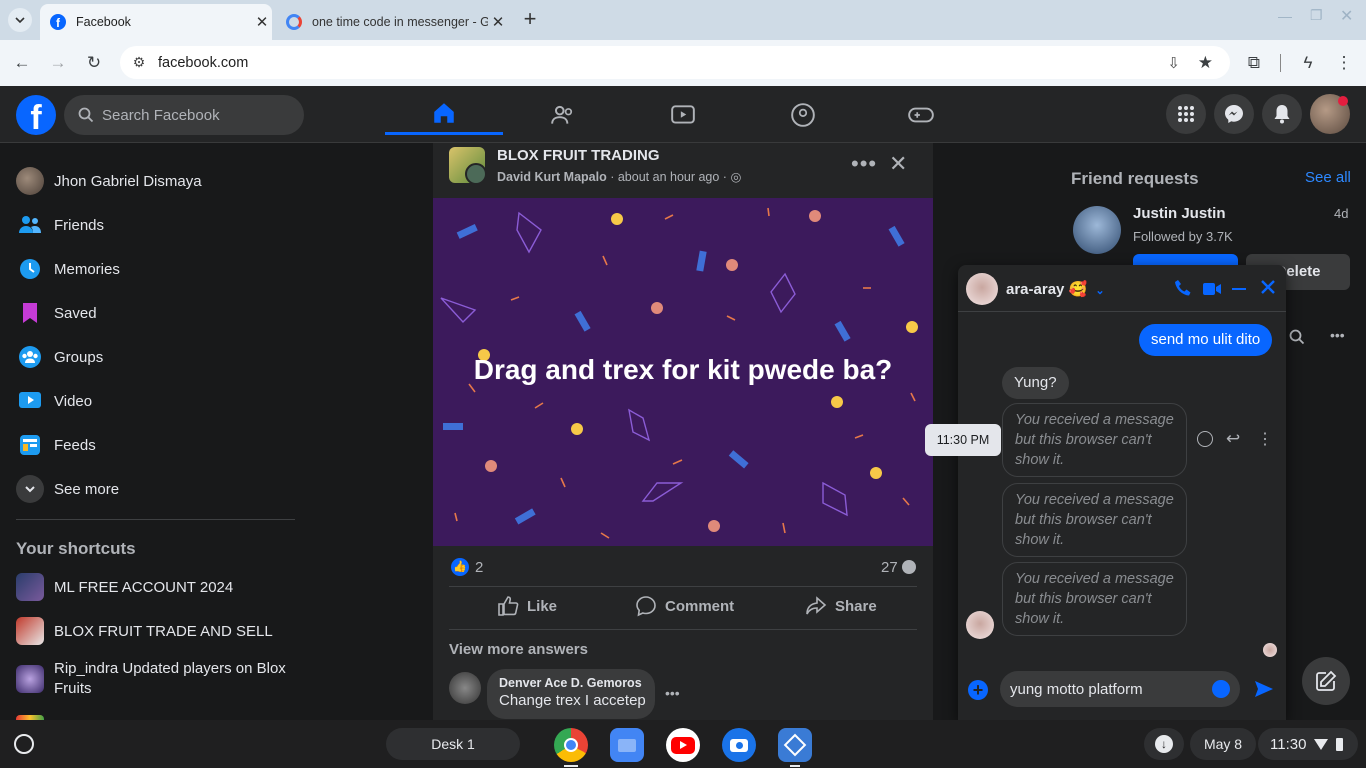 This screenshot has height=768, width=1366. Describe the element at coordinates (1233, 439) in the screenshot. I see `reply-icon: ↩` at that location.